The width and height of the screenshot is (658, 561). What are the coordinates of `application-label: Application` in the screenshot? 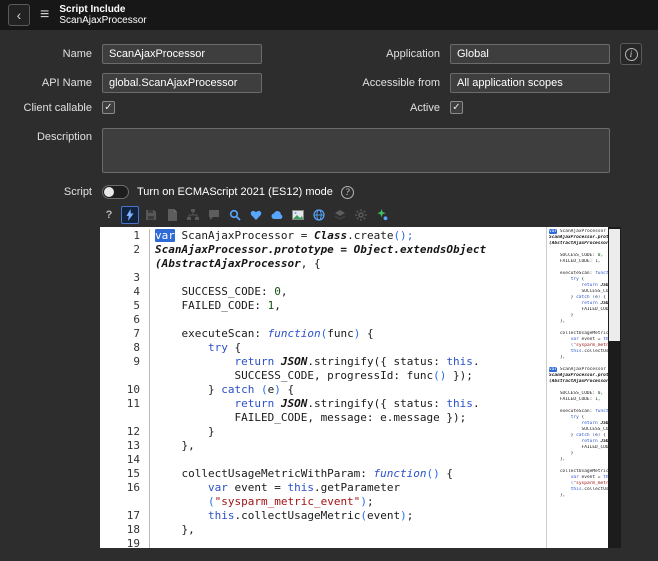 It's located at (413, 54).